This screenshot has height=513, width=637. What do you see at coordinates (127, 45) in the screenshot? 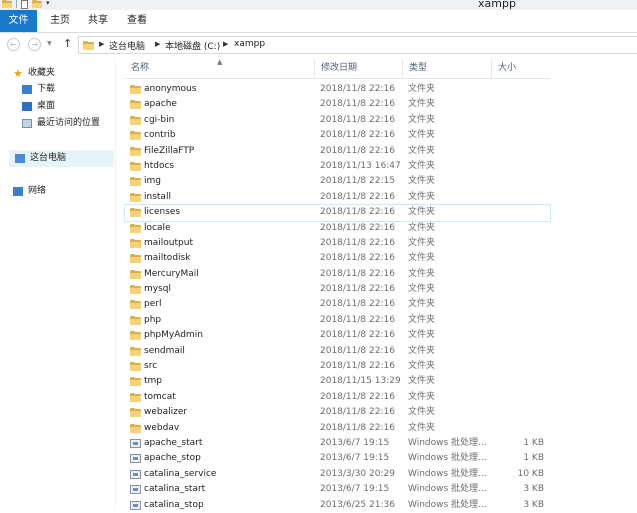
I see `breadcrumb-this-pc: 这台电脑` at bounding box center [127, 45].